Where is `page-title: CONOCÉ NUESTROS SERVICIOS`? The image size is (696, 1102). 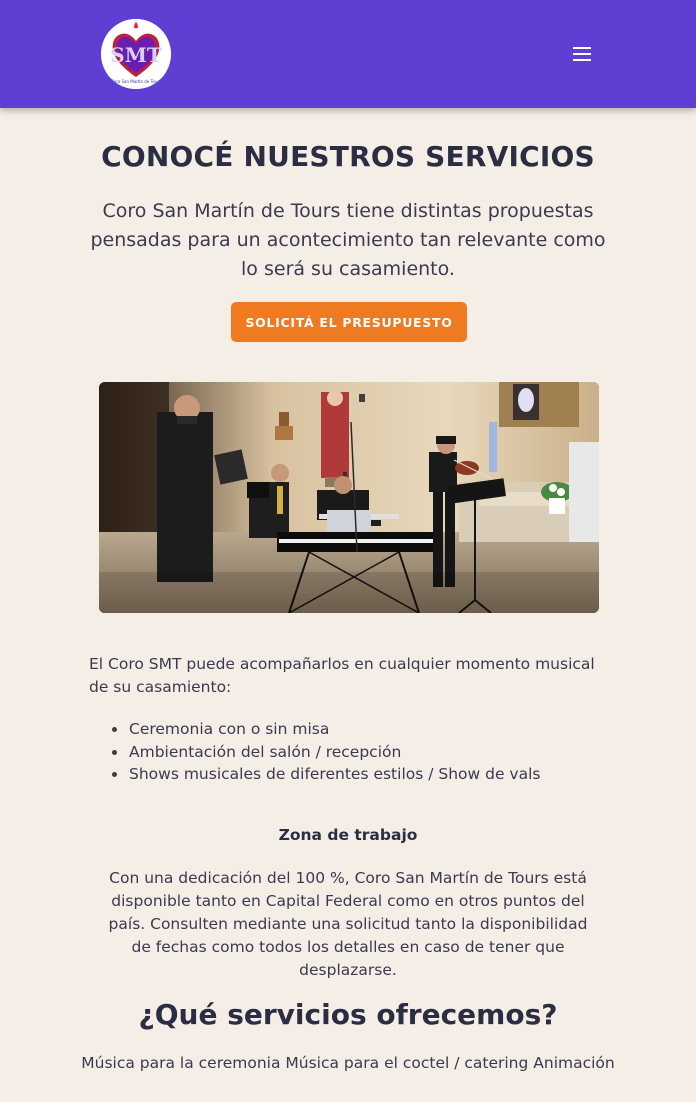 page-title: CONOCÉ NUESTROS SERVICIOS is located at coordinates (348, 156).